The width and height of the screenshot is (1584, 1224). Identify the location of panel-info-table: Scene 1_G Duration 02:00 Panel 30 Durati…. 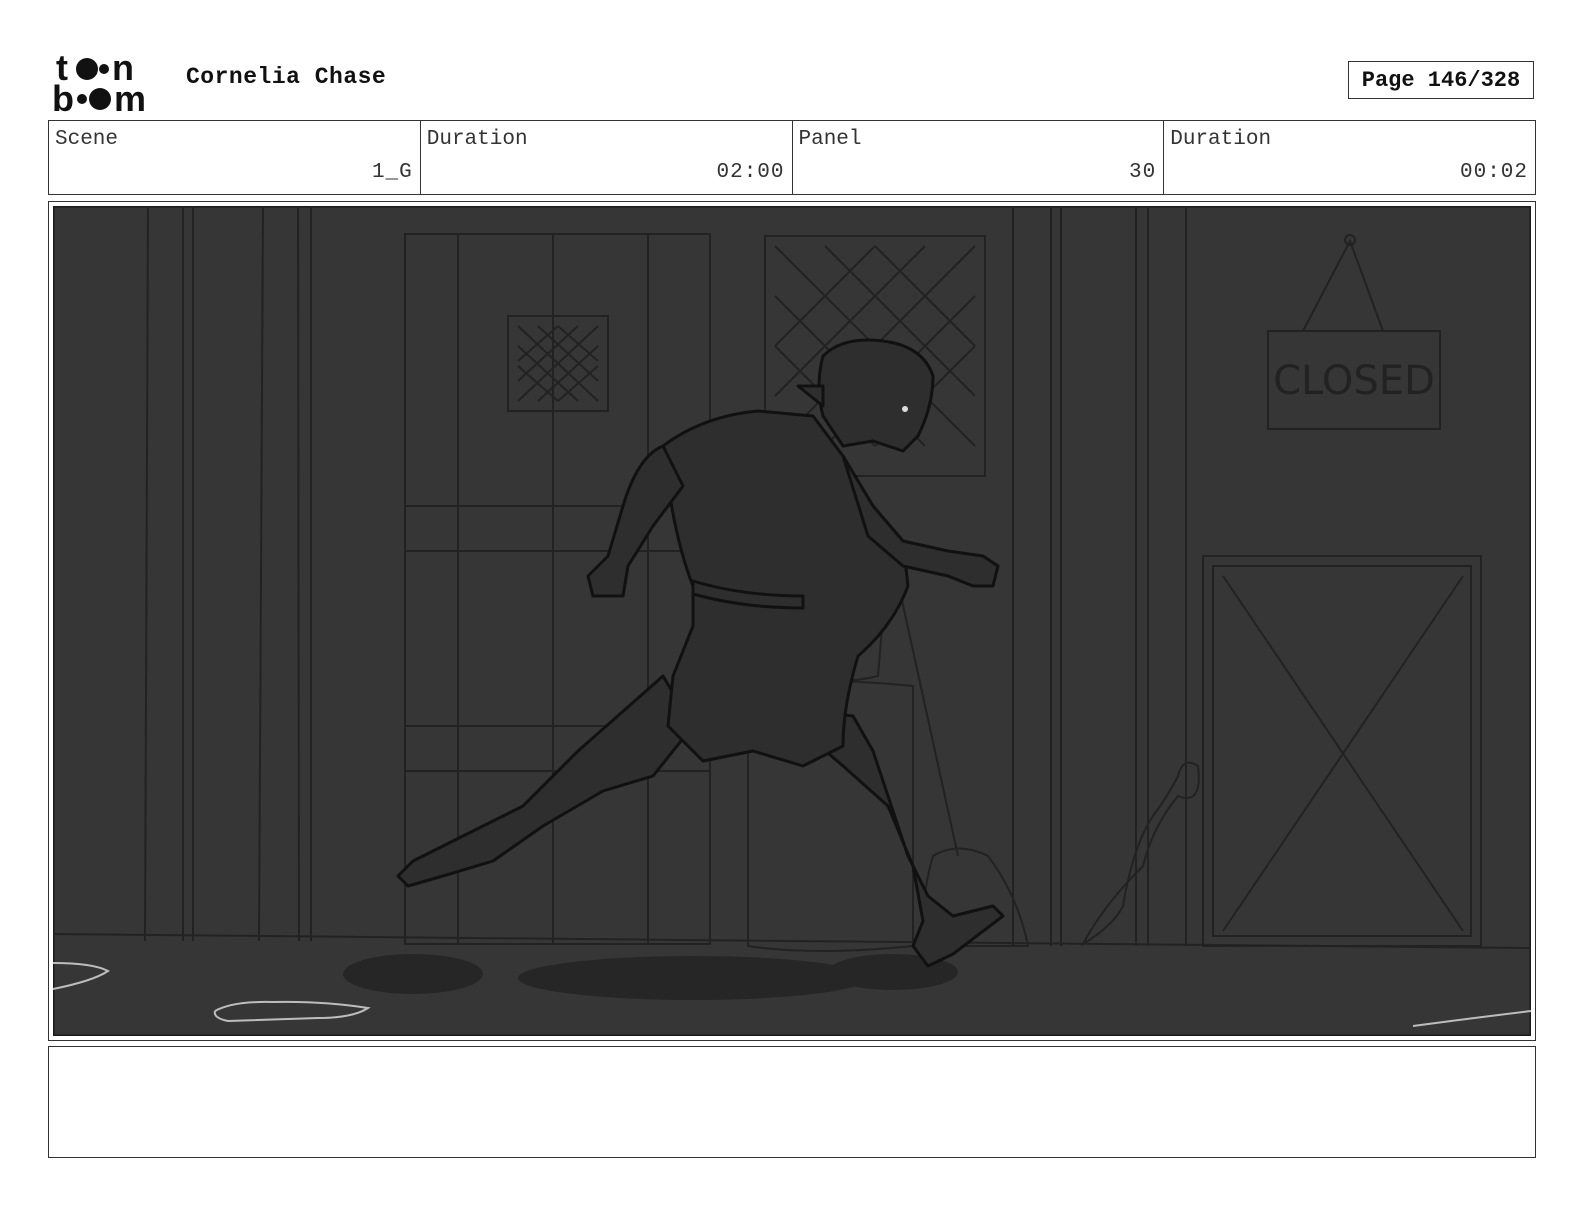
(792, 157).